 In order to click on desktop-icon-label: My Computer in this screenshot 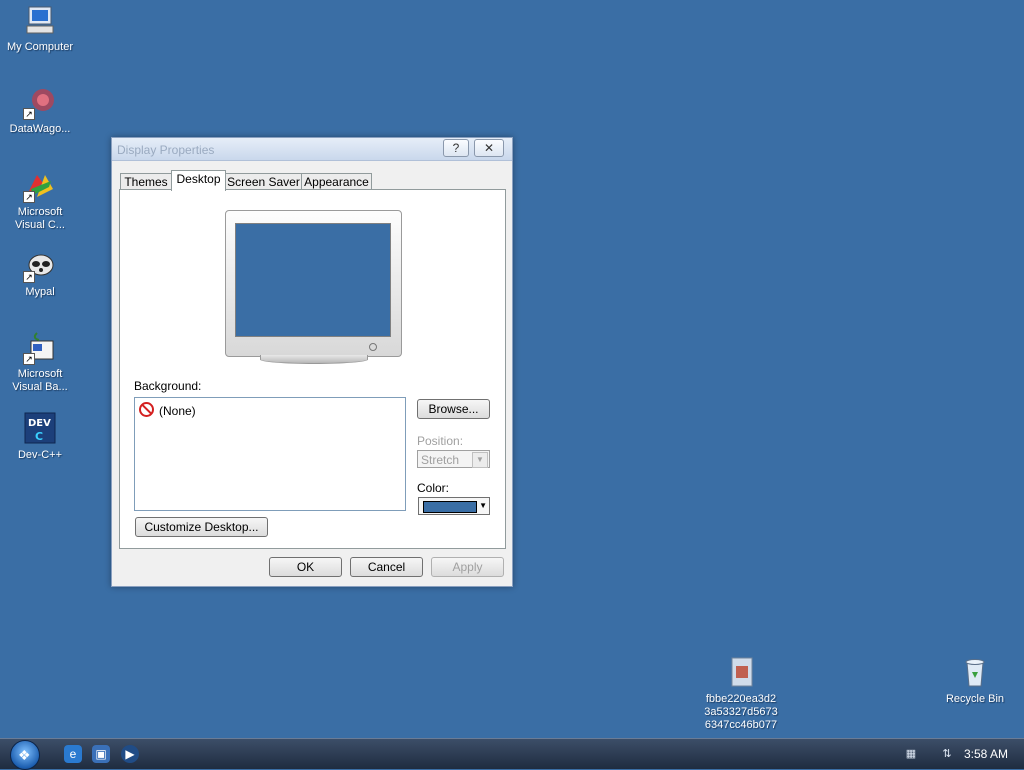, I will do `click(40, 47)`.